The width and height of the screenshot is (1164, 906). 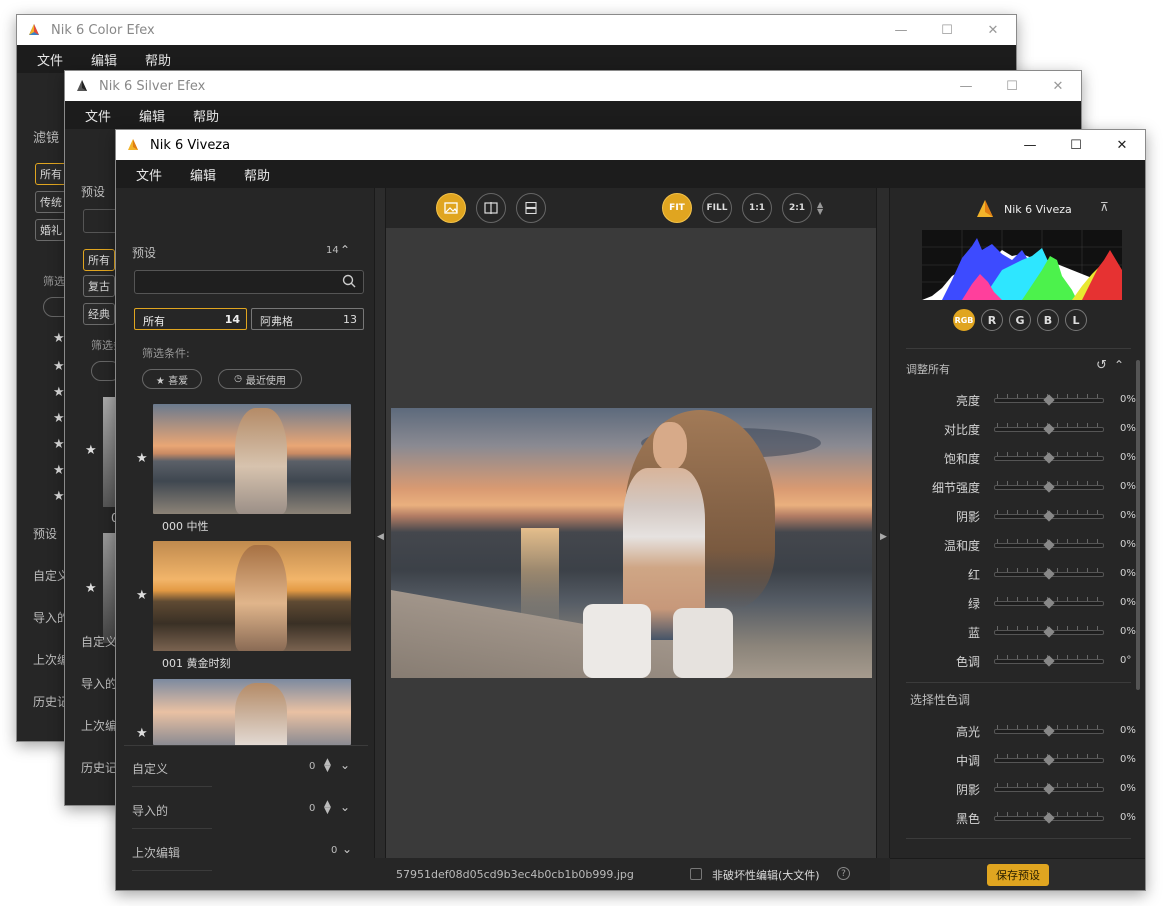 What do you see at coordinates (99, 641) in the screenshot?
I see `side-custom: 自定义` at bounding box center [99, 641].